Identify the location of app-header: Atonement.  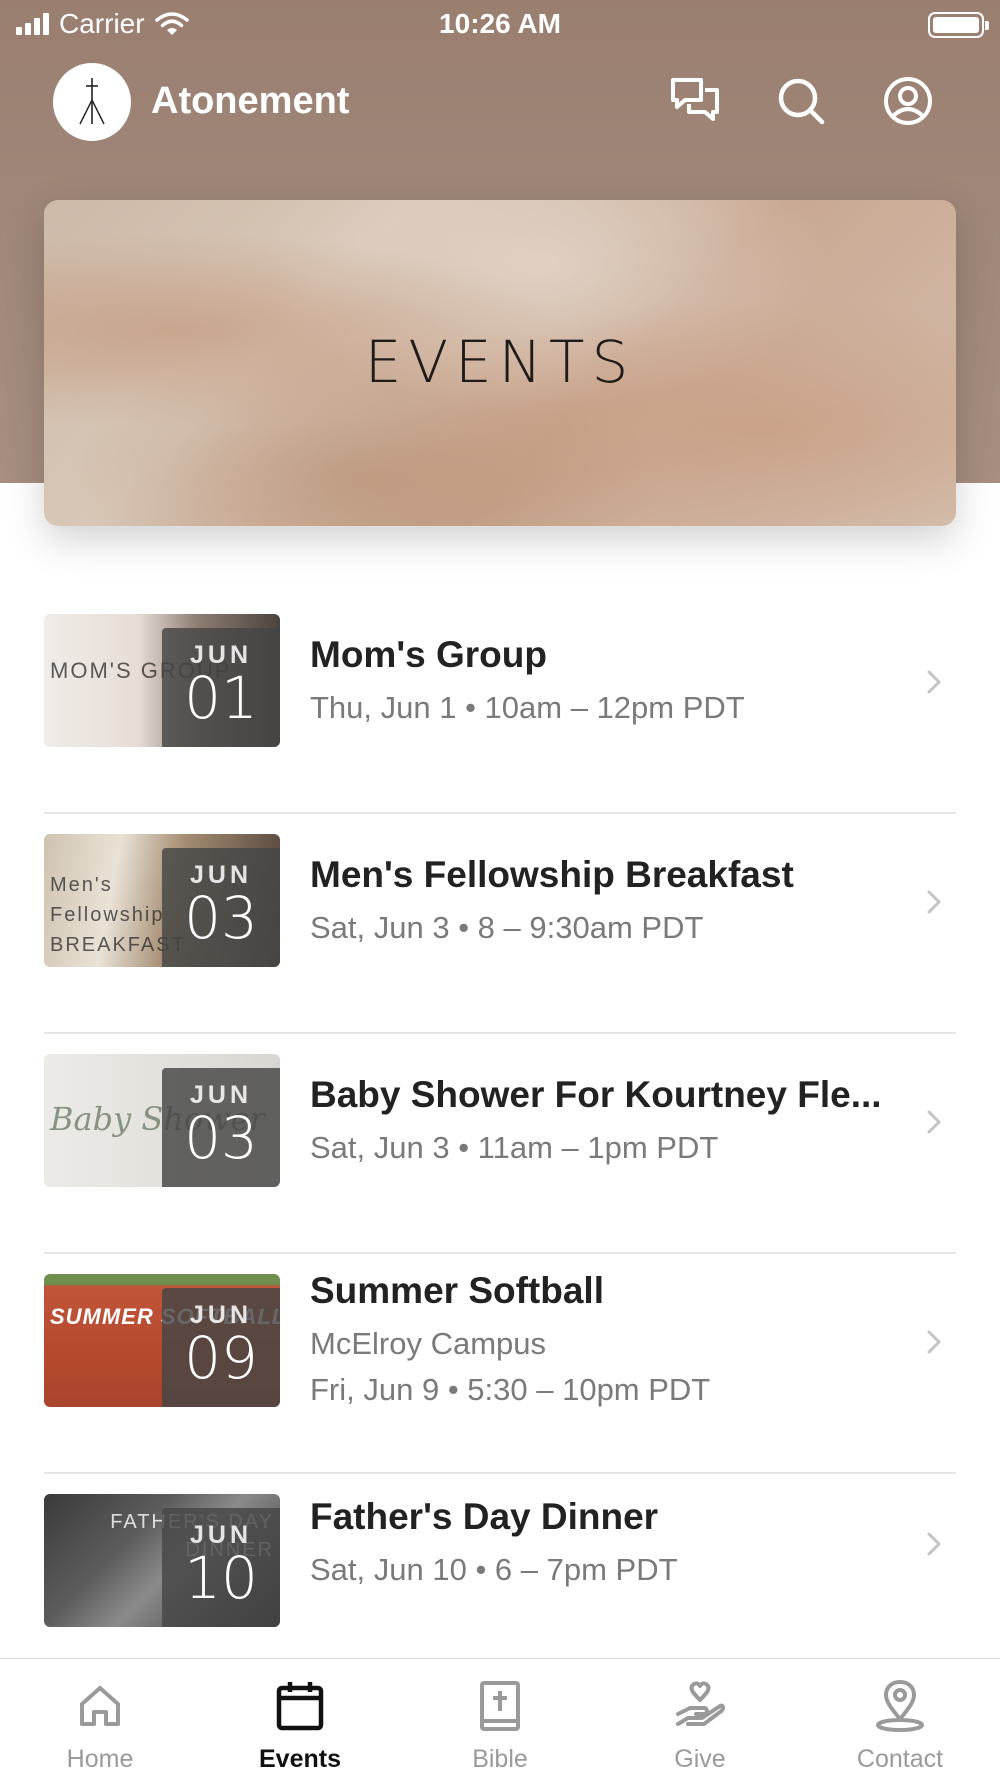
(500, 102).